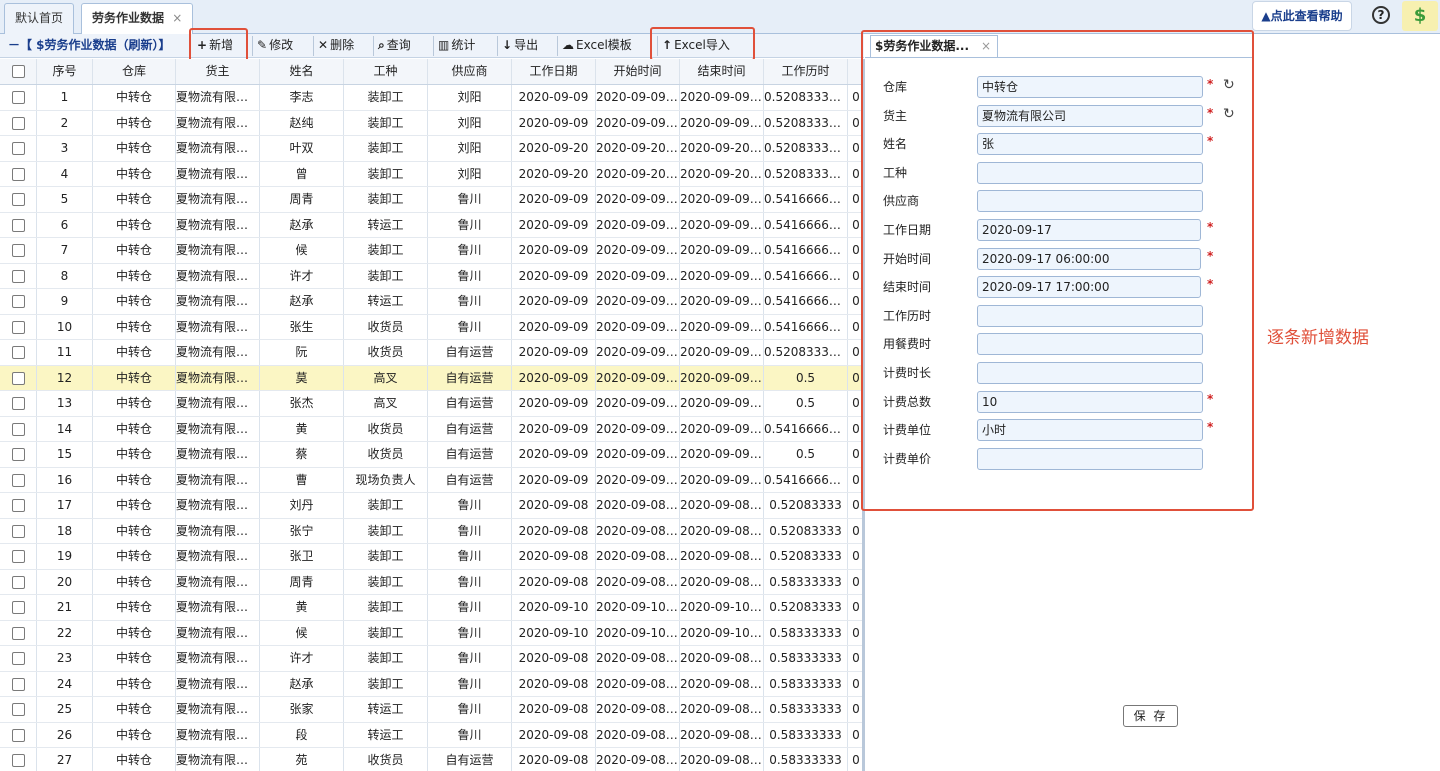  Describe the element at coordinates (1420, 16) in the screenshot. I see `money-icon: $` at that location.